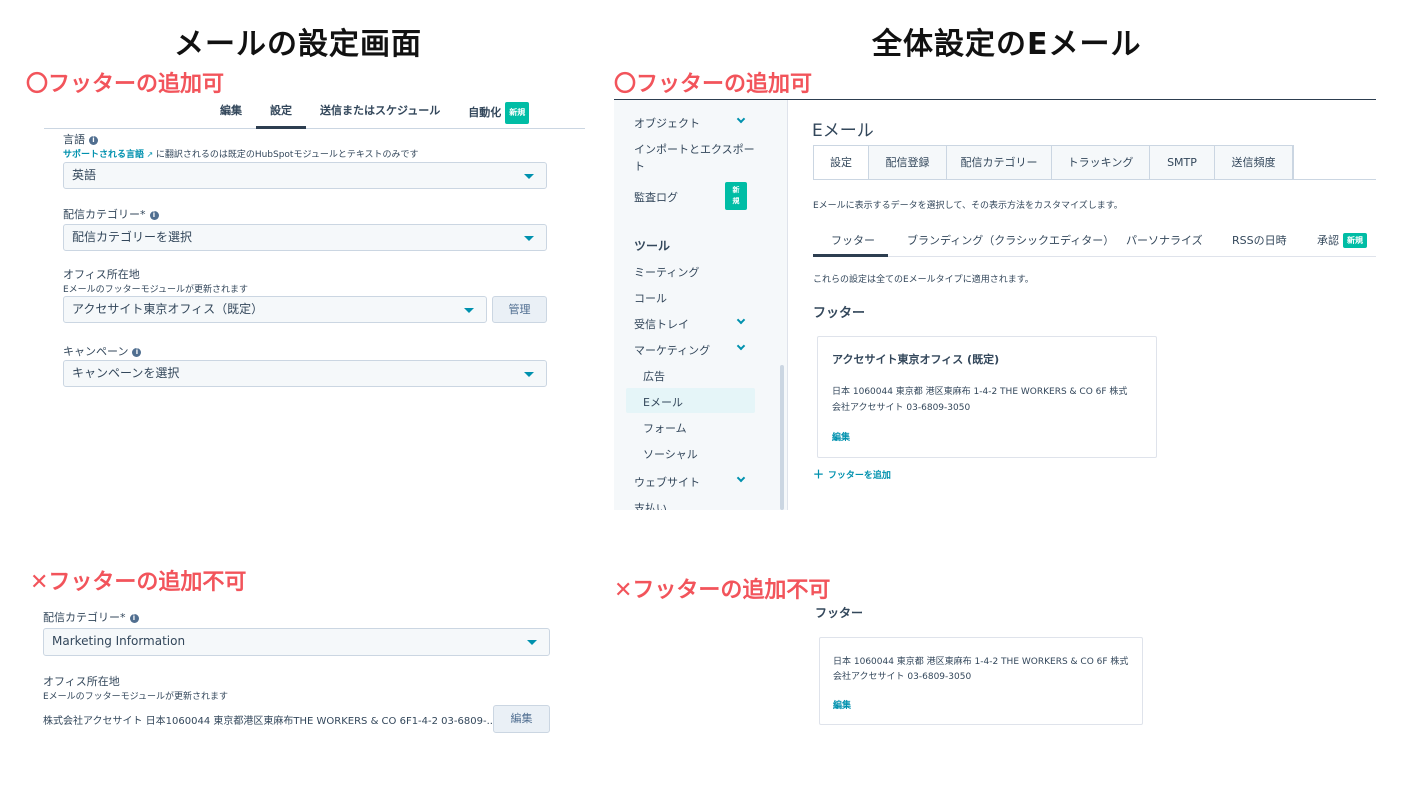 Image resolution: width=1420 pixels, height=800 pixels. Describe the element at coordinates (81, 681) in the screenshot. I see `office-label-ng: オフィス所在地` at that location.